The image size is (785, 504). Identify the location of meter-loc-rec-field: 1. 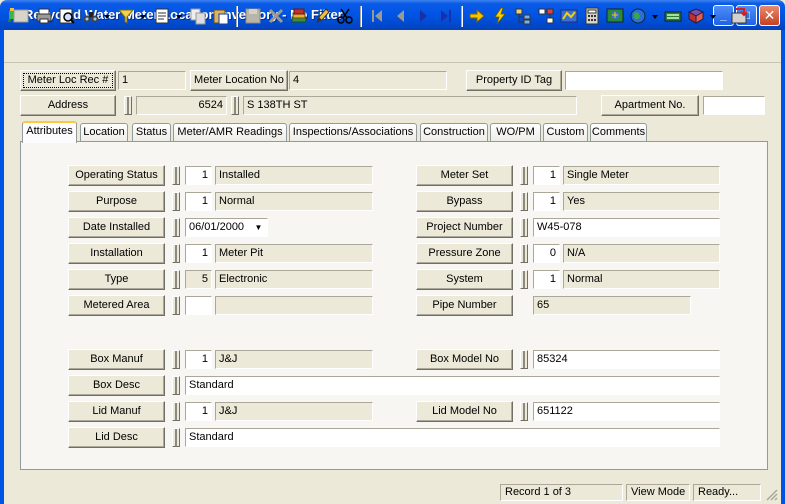
(152, 80).